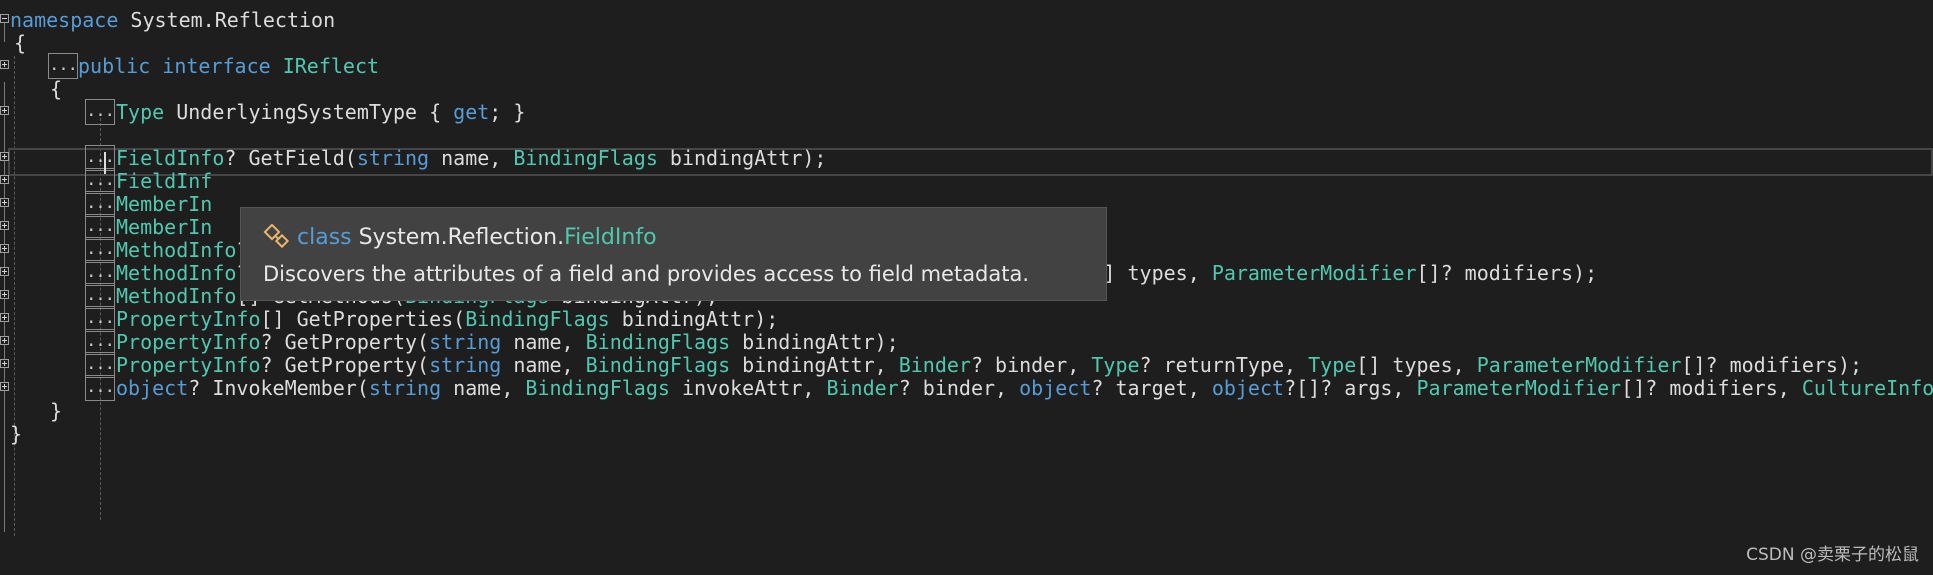 This screenshot has height=575, width=1933. I want to click on watermark: CSDN @卖栗子的松鼠, so click(1832, 555).